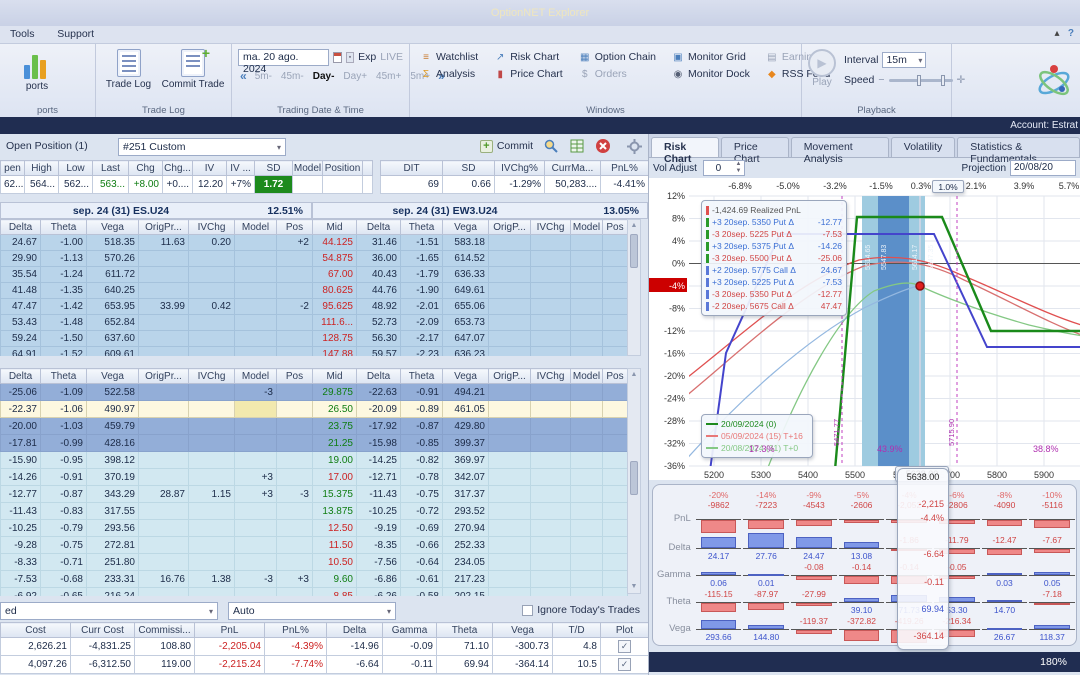 The width and height of the screenshot is (1080, 675). What do you see at coordinates (294, 579) in the screenshot?
I see `cell: +3` at bounding box center [294, 579].